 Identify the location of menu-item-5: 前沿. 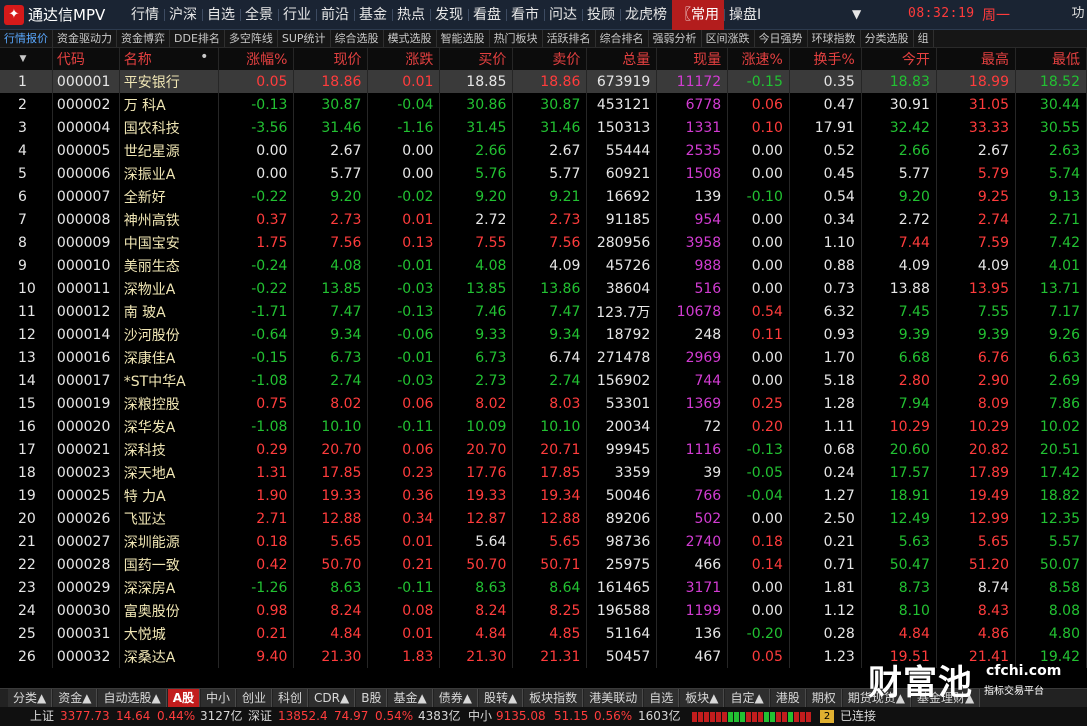
(335, 15).